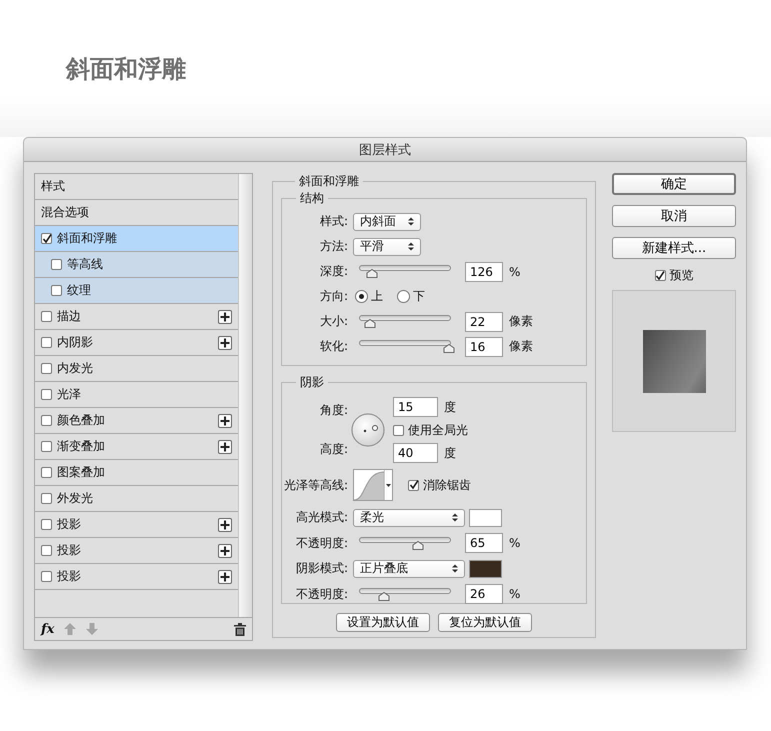 This screenshot has width=771, height=731. Describe the element at coordinates (415, 453) in the screenshot. I see `number-field: 40` at that location.